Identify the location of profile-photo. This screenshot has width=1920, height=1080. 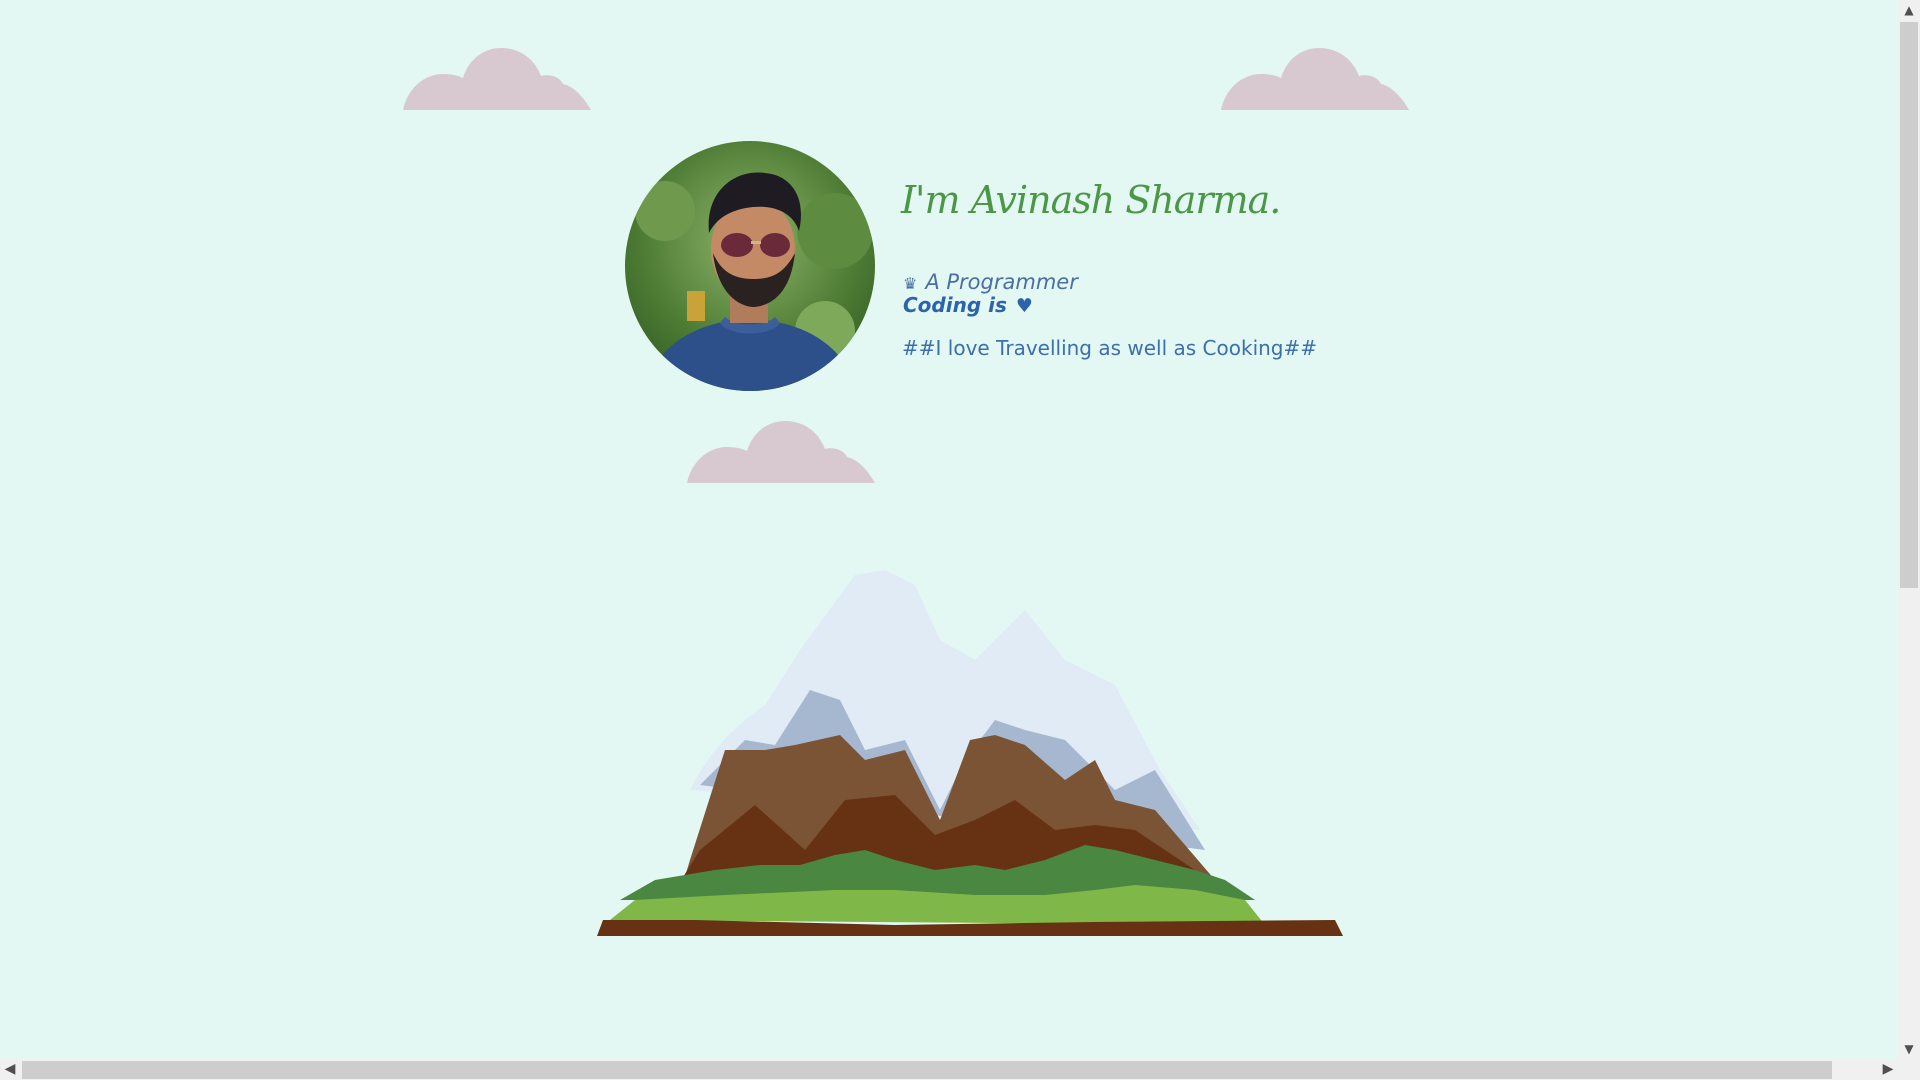
(750, 266).